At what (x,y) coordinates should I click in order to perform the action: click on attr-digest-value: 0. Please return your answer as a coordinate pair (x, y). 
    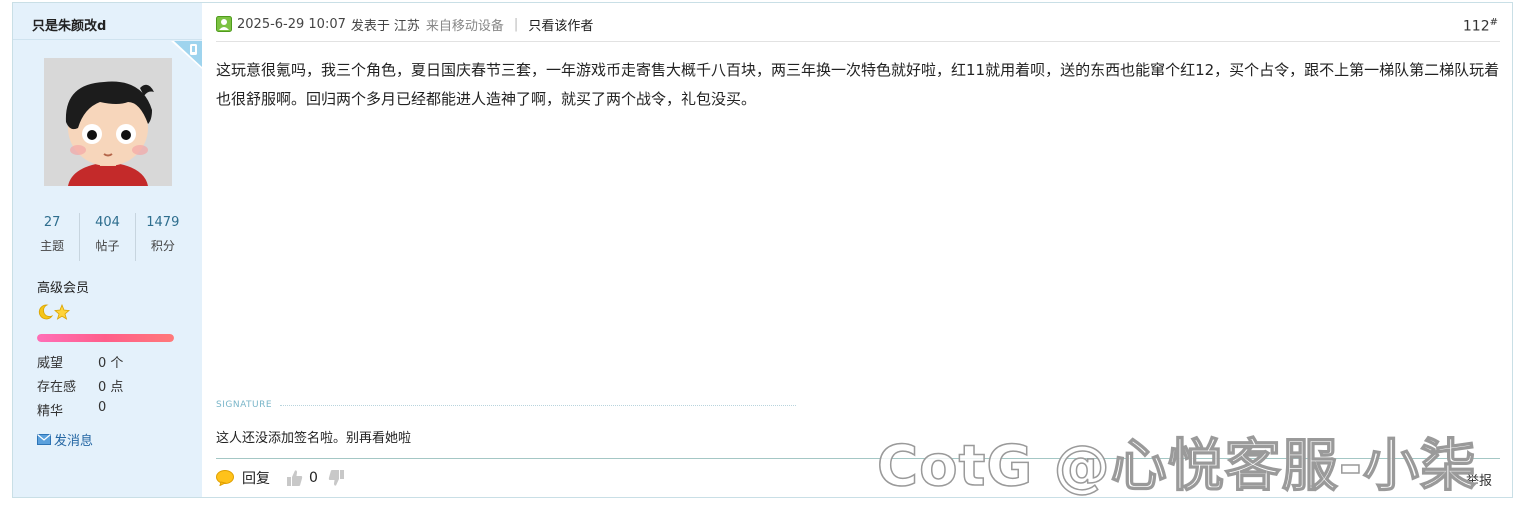
    Looking at the image, I should click on (102, 407).